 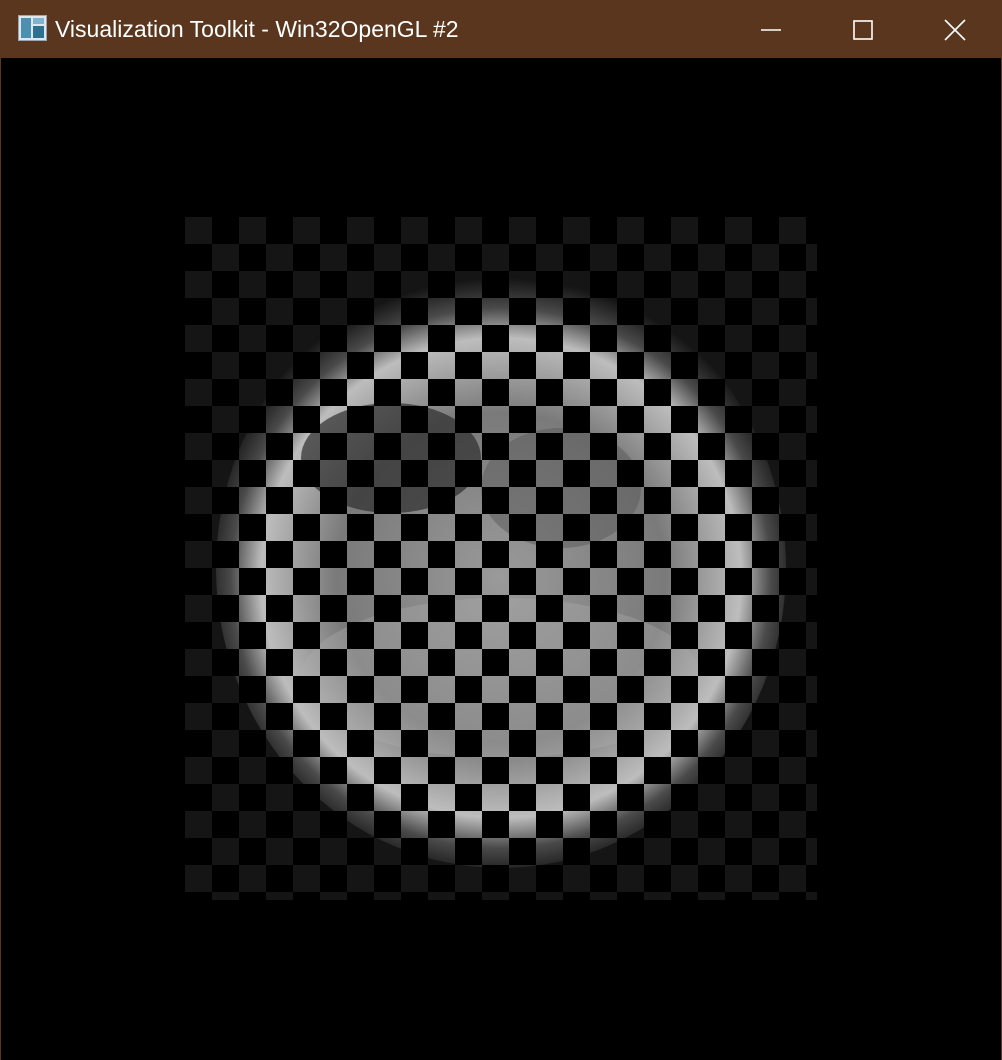 I want to click on title-bar: Visualization Toolkit - Win32OpenGL #2, so click(x=501, y=29).